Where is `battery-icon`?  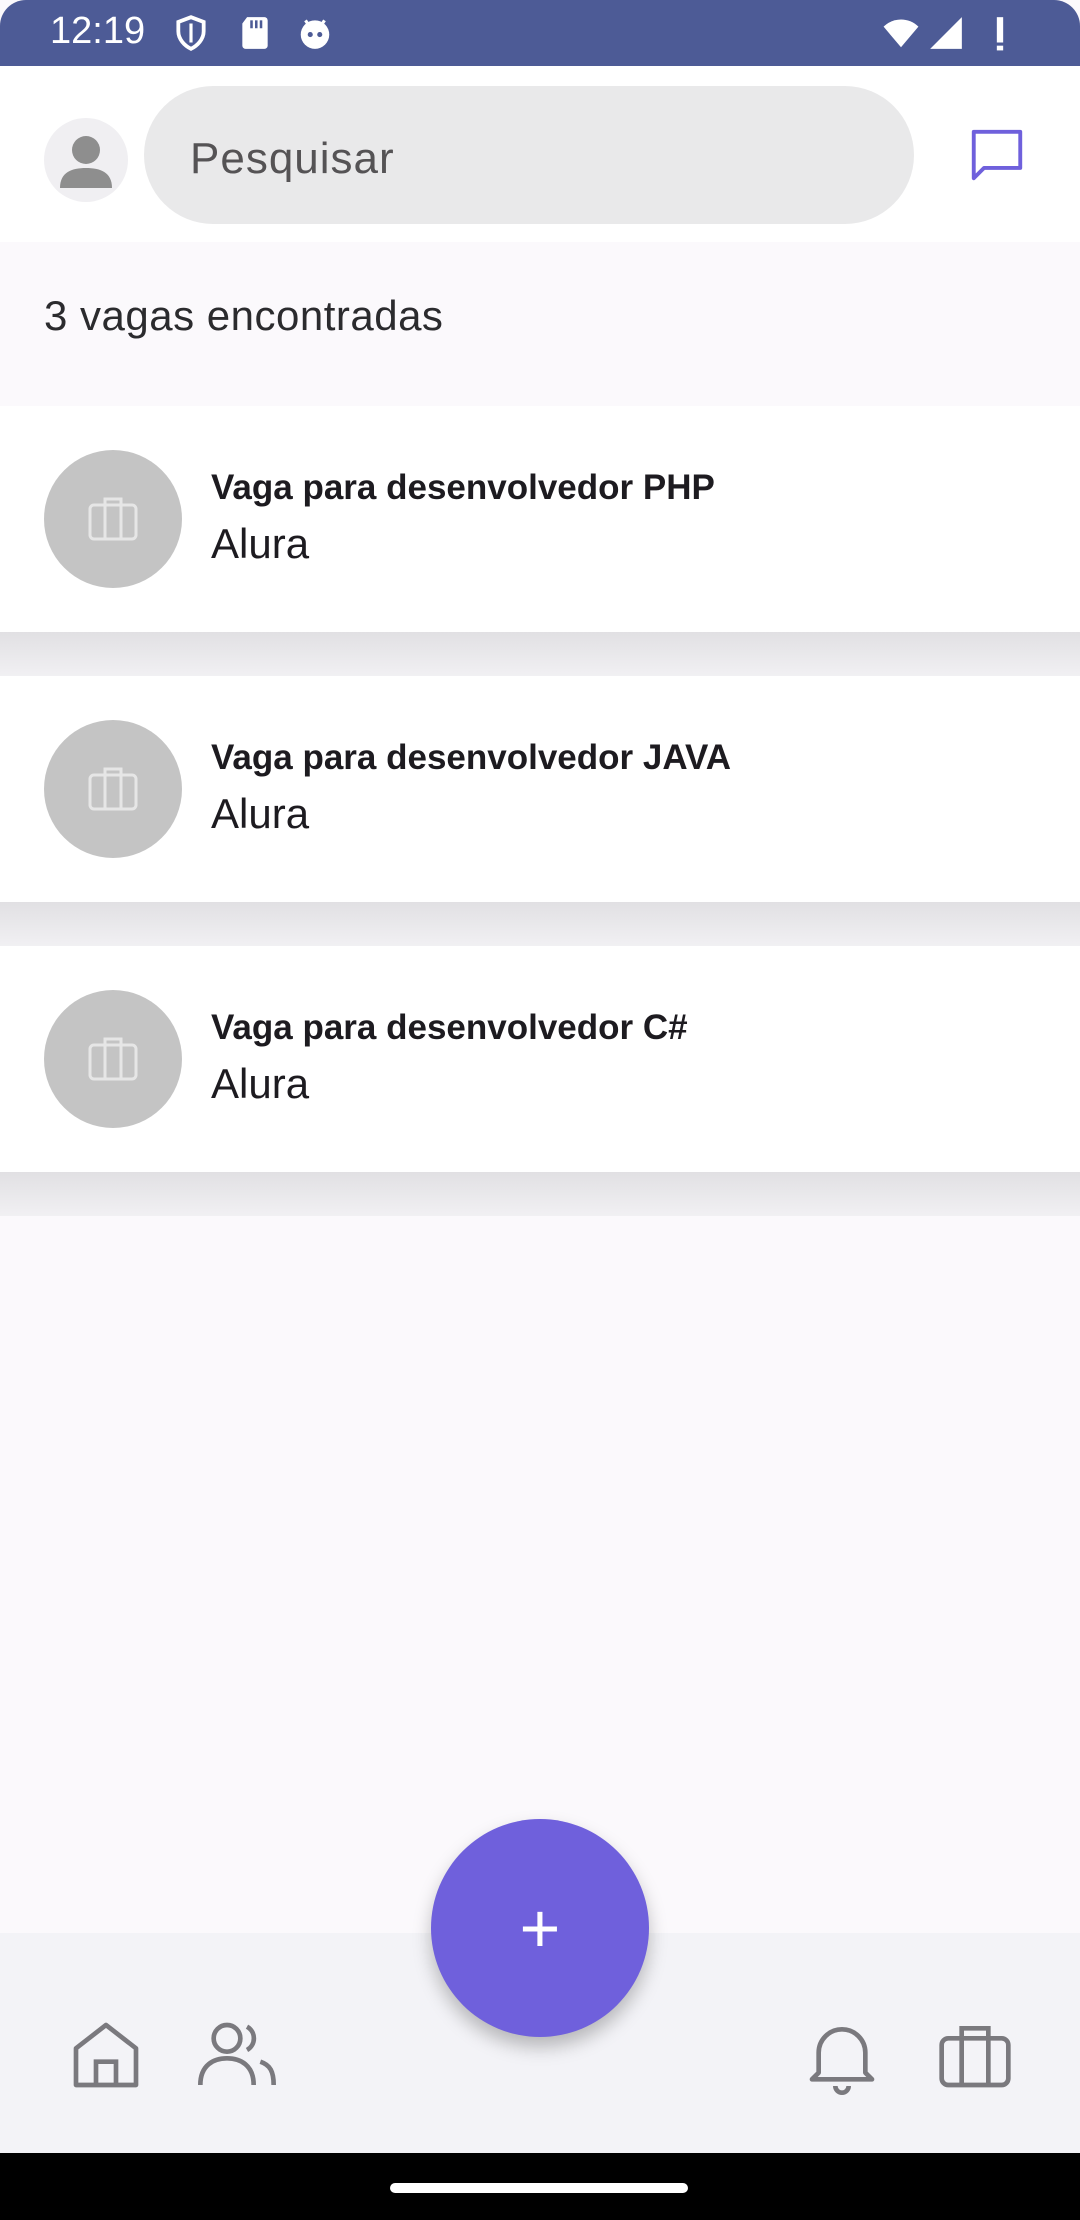 battery-icon is located at coordinates (1000, 34).